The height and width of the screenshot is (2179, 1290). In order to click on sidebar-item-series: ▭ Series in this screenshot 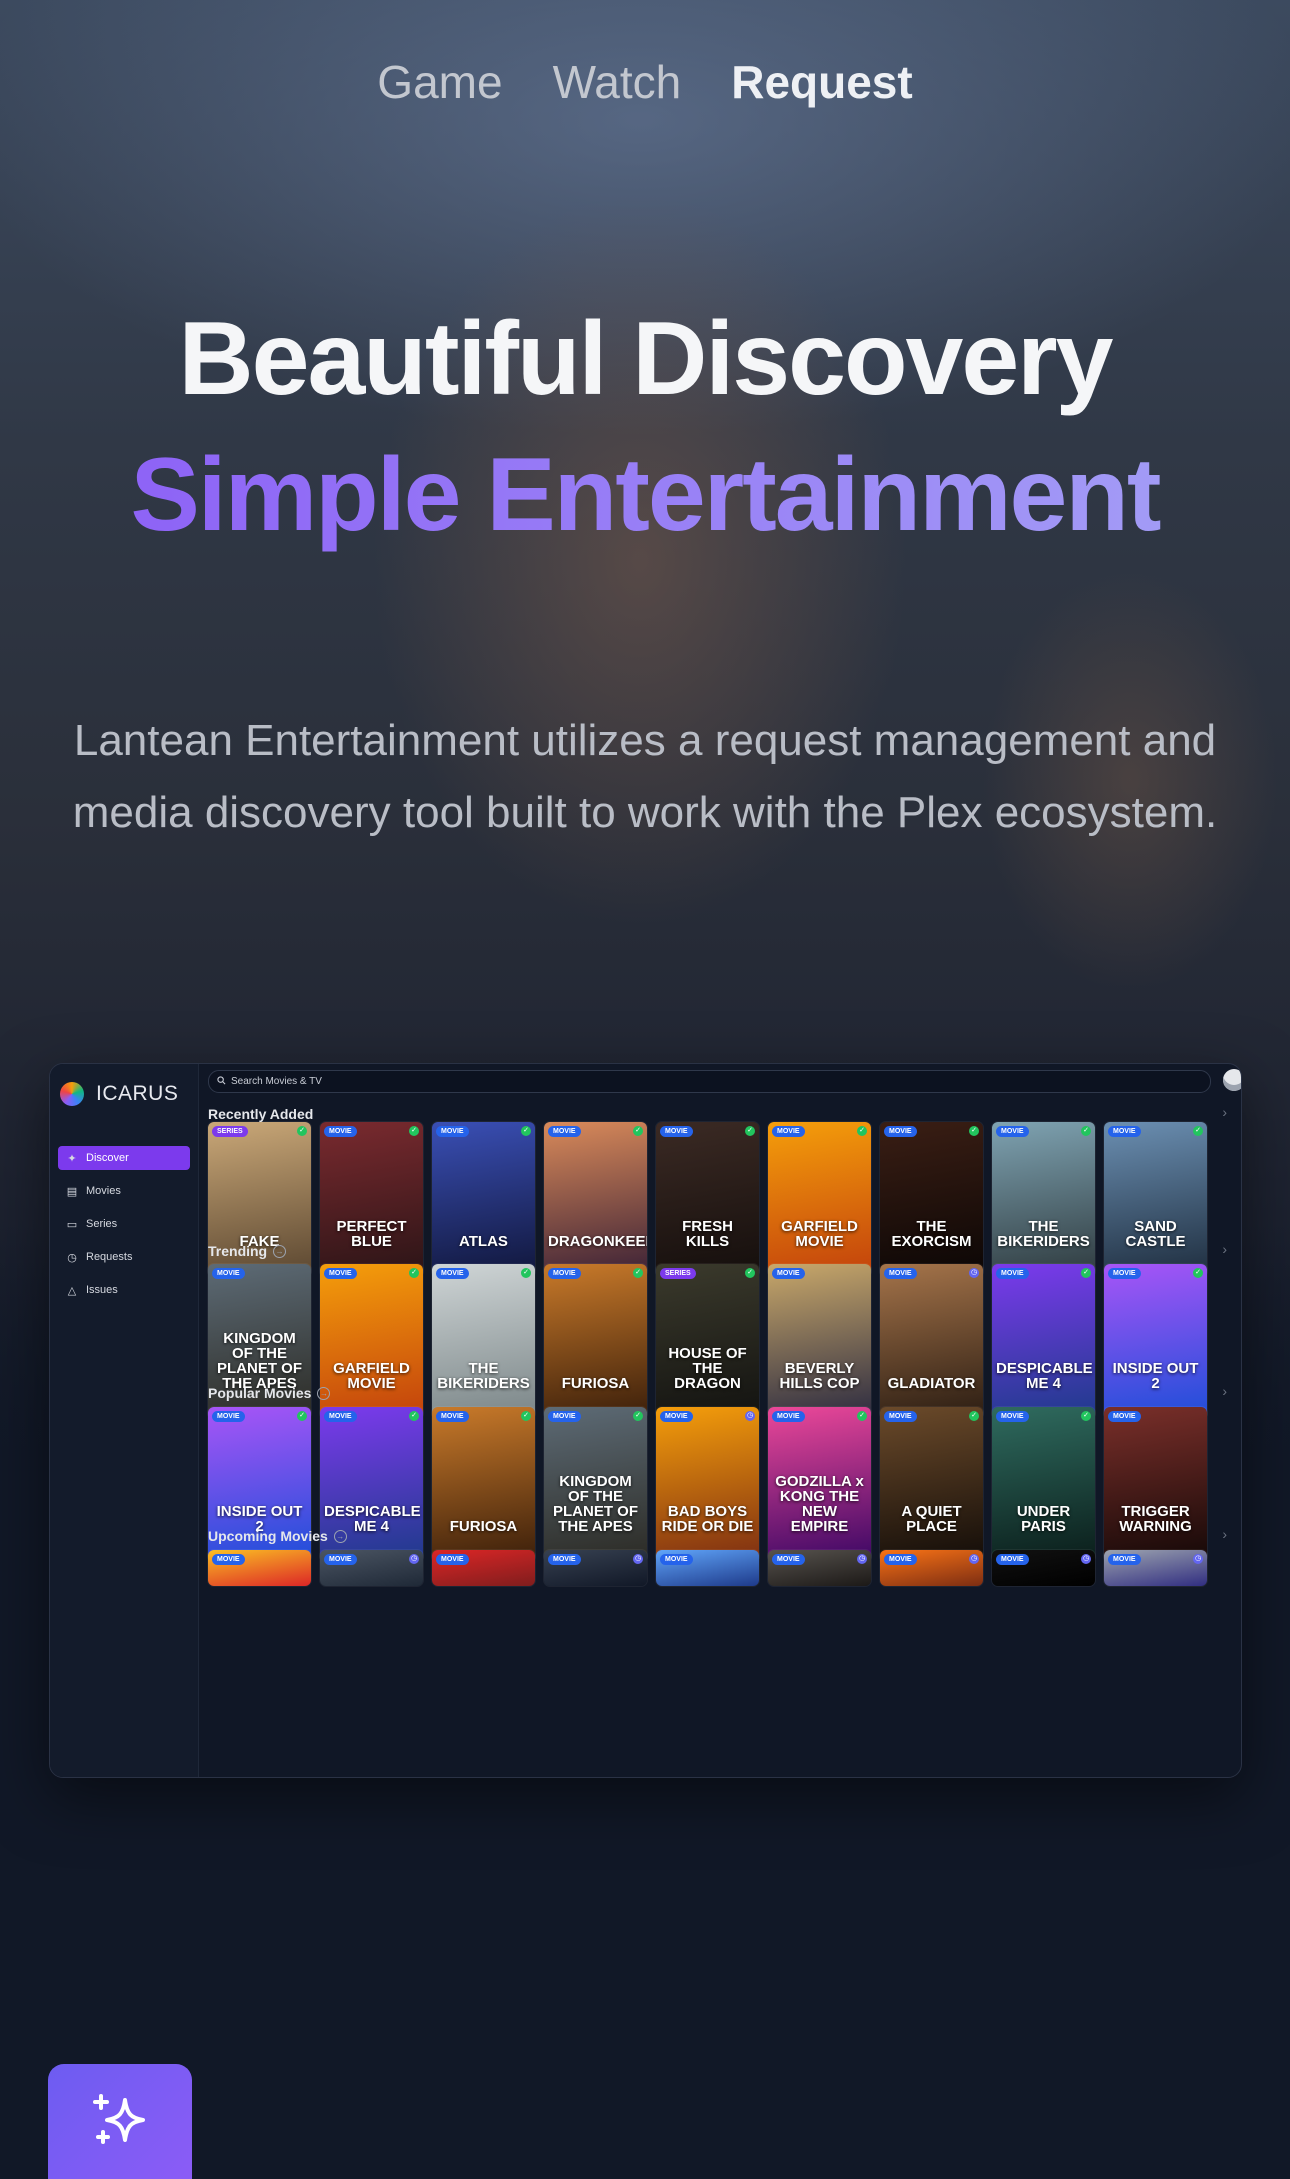, I will do `click(124, 1224)`.